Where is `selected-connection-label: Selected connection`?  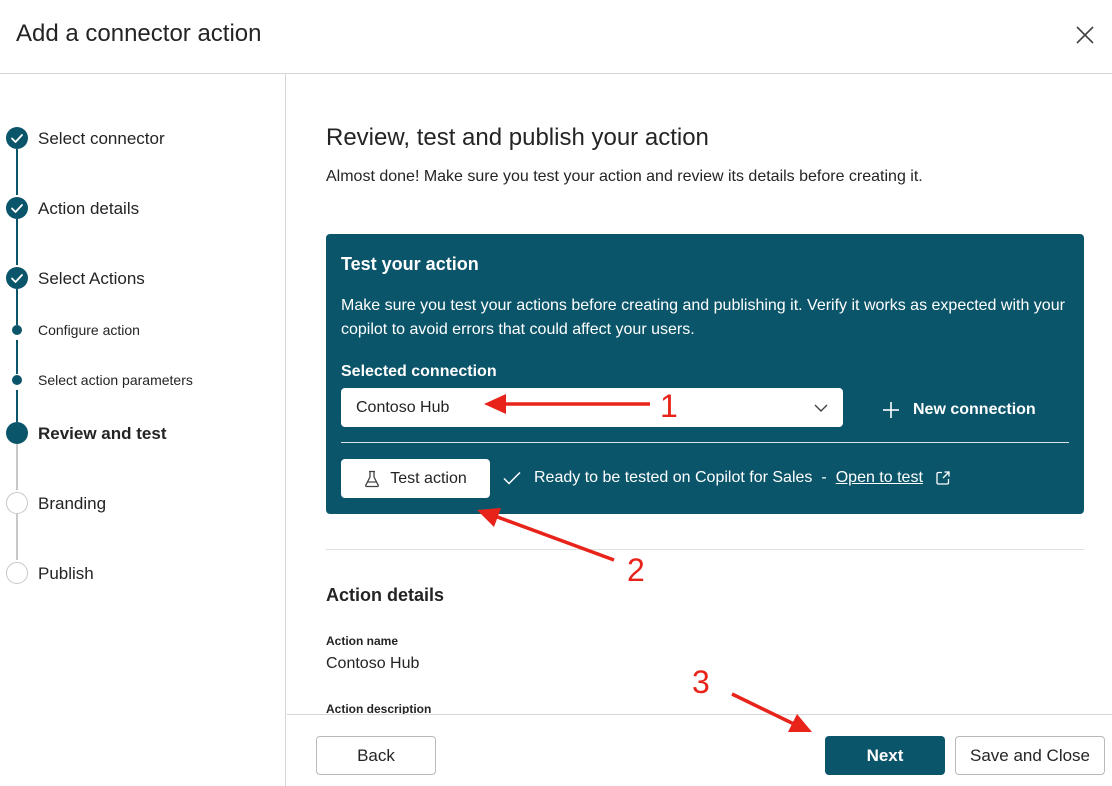
selected-connection-label: Selected connection is located at coordinates (419, 371).